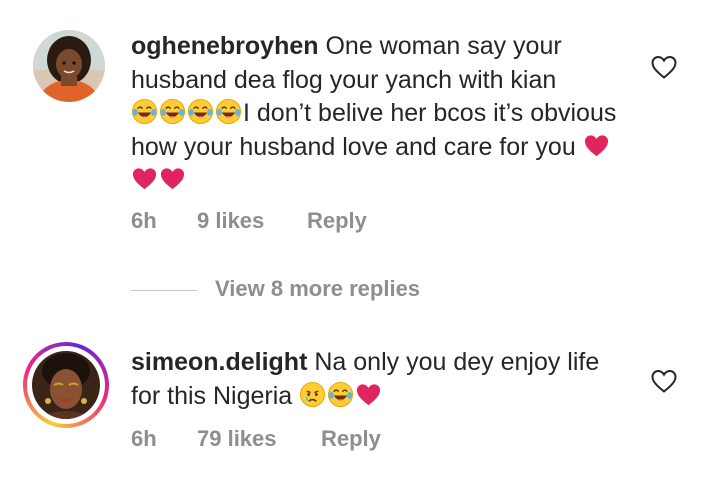 The image size is (720, 477). I want to click on like-count: 9 likes, so click(230, 221).